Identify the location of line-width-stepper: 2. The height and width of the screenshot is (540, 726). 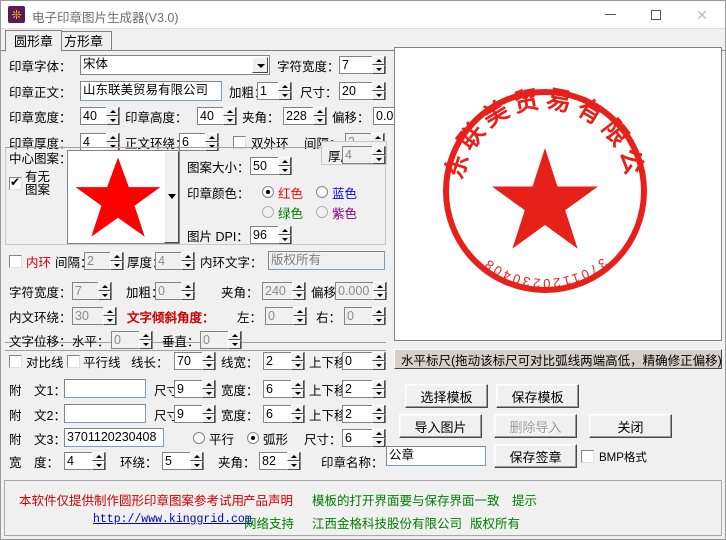
(284, 361).